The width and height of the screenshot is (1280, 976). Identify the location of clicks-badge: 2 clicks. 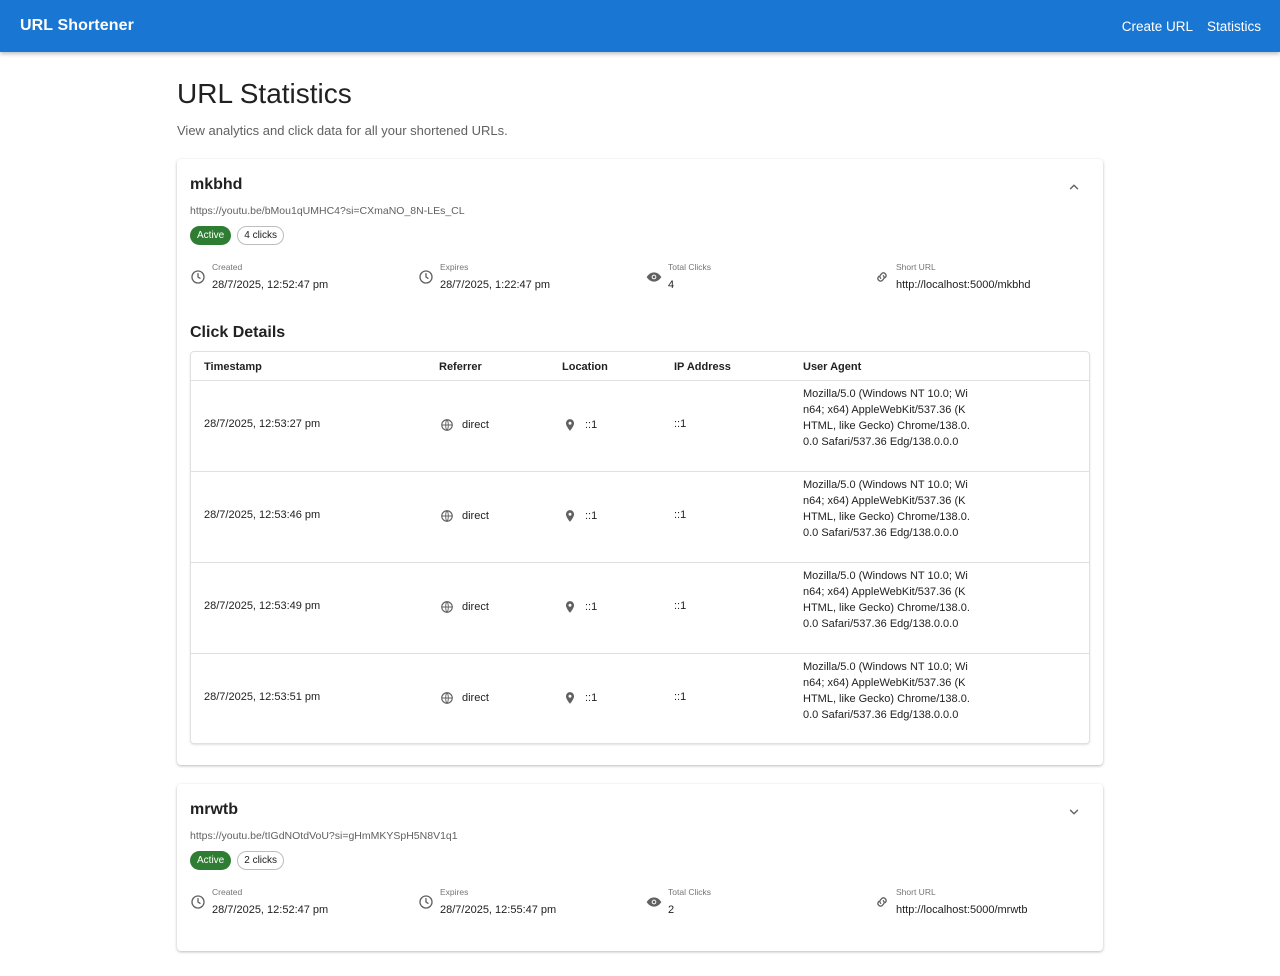
(261, 860).